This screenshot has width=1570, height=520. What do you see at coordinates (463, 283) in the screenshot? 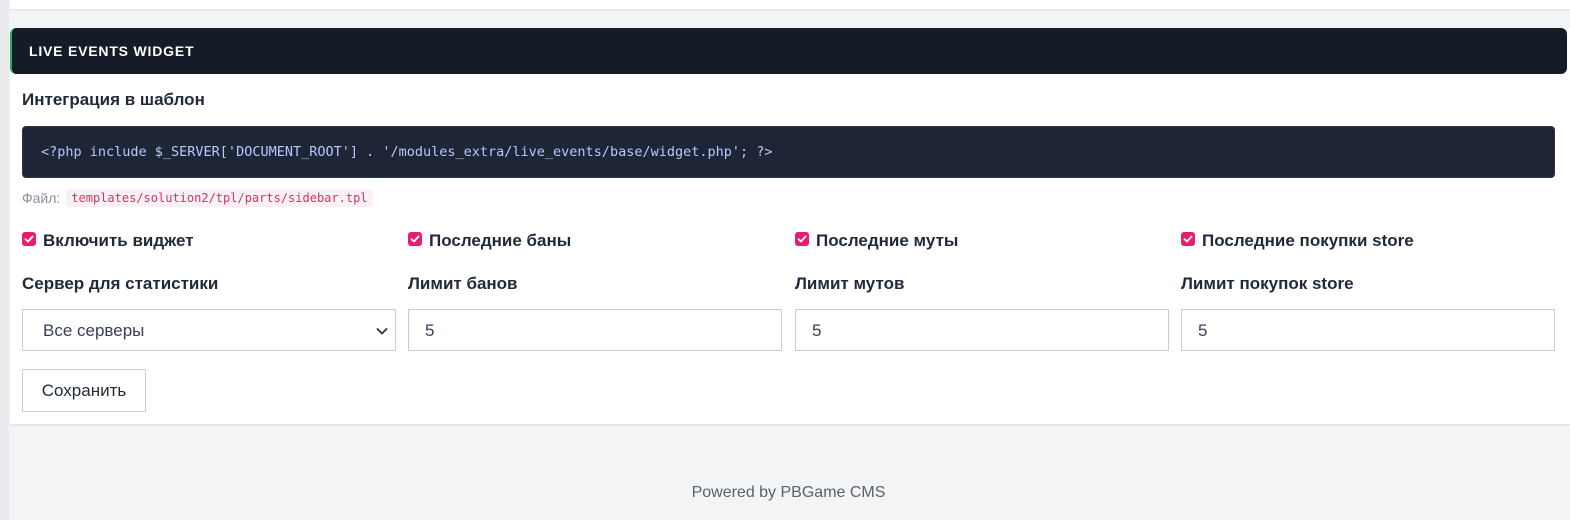
I see `bans-limit-label: Лимит банов` at bounding box center [463, 283].